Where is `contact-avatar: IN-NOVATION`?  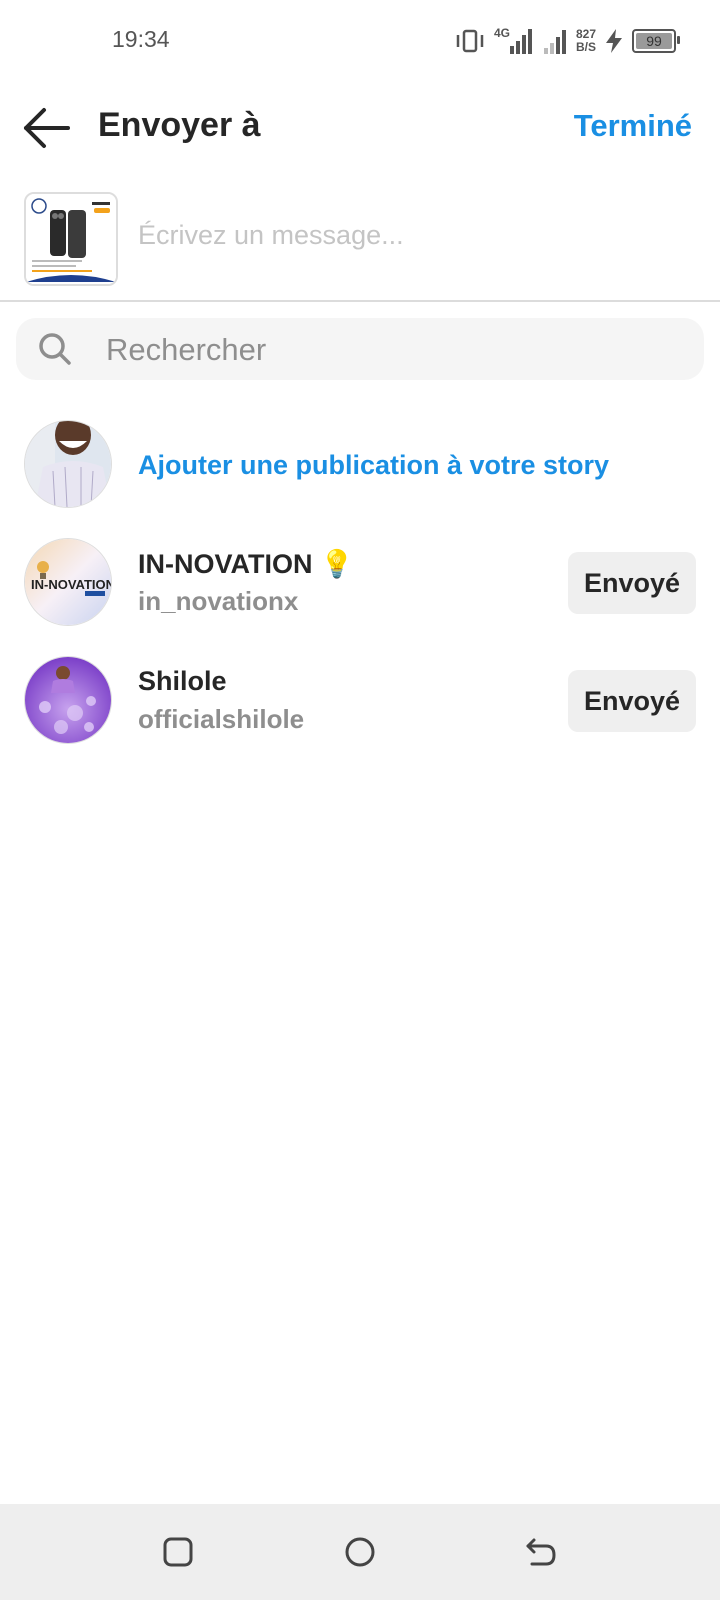 contact-avatar: IN-NOVATION is located at coordinates (68, 582).